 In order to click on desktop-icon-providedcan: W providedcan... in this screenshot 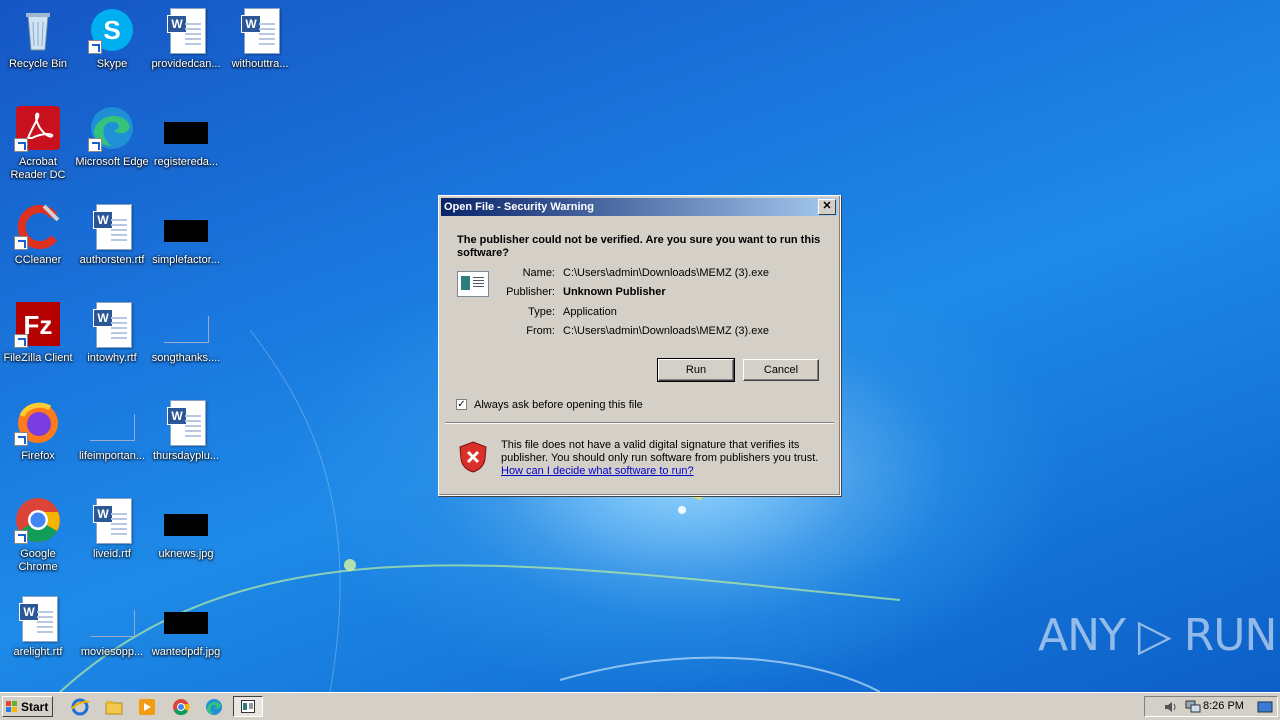, I will do `click(186, 38)`.